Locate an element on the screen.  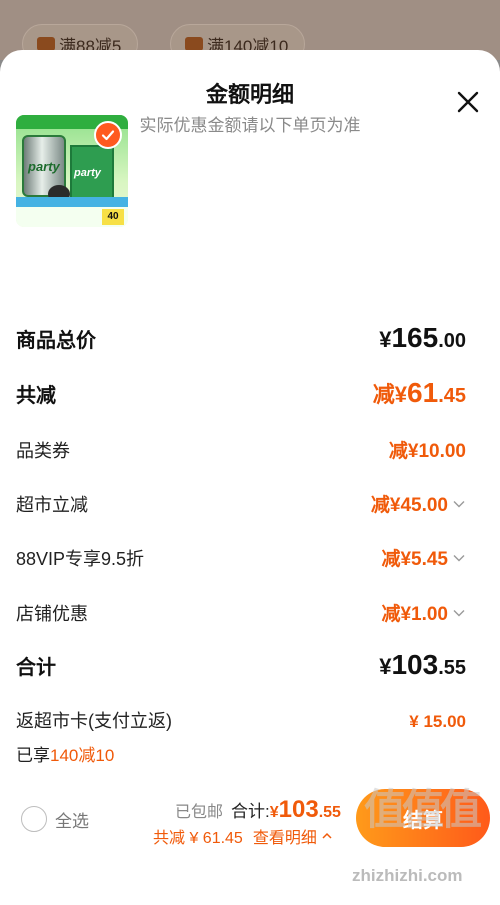
category-coupon-value: 减¥10.00 is located at coordinates (427, 451).